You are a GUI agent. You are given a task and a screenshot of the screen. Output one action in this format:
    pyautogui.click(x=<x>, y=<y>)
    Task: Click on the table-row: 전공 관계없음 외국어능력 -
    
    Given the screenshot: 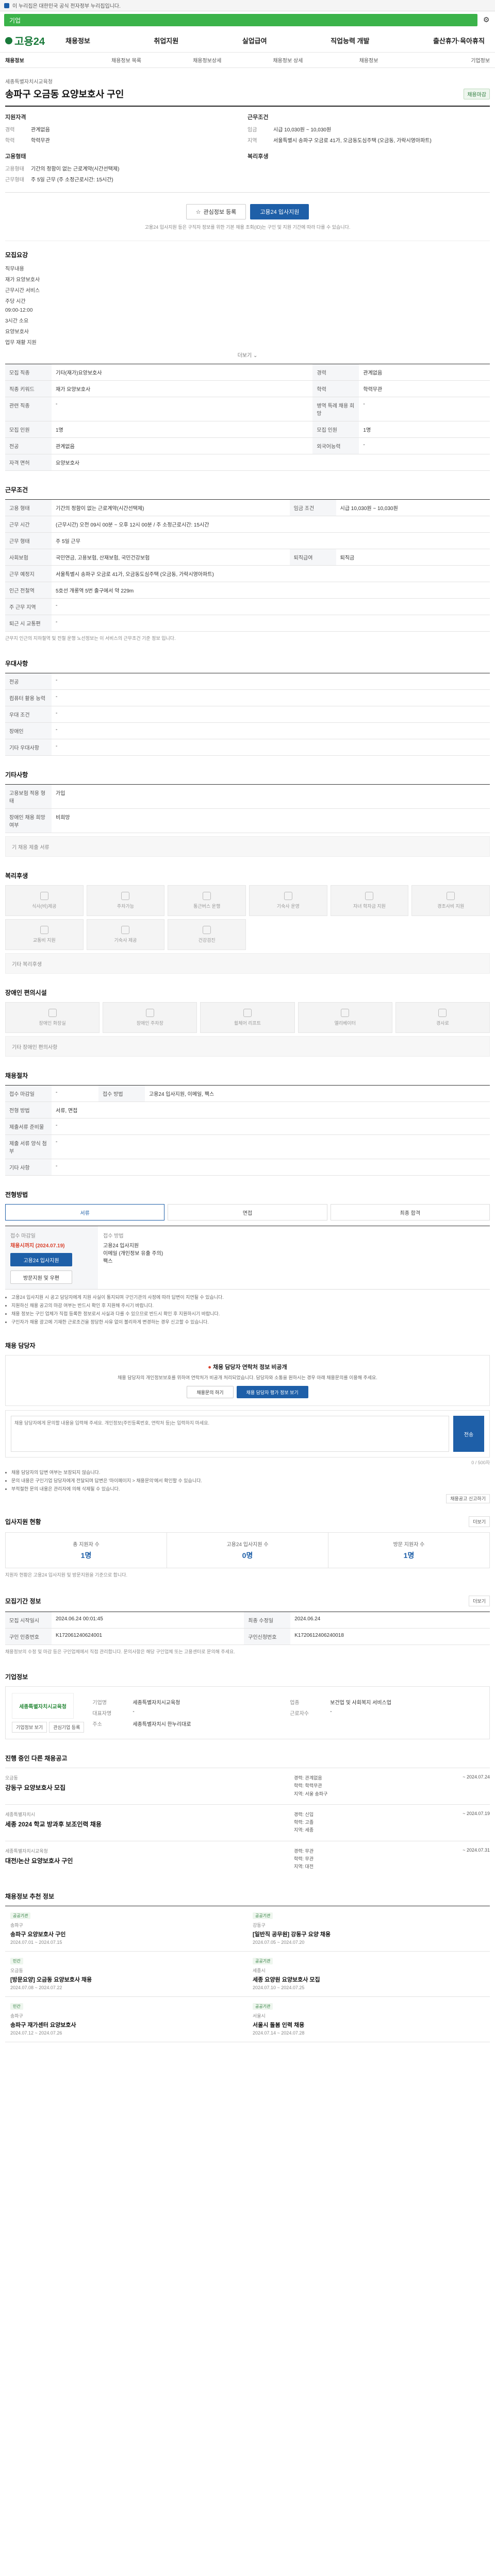 What is the action you would take?
    pyautogui.click(x=247, y=445)
    